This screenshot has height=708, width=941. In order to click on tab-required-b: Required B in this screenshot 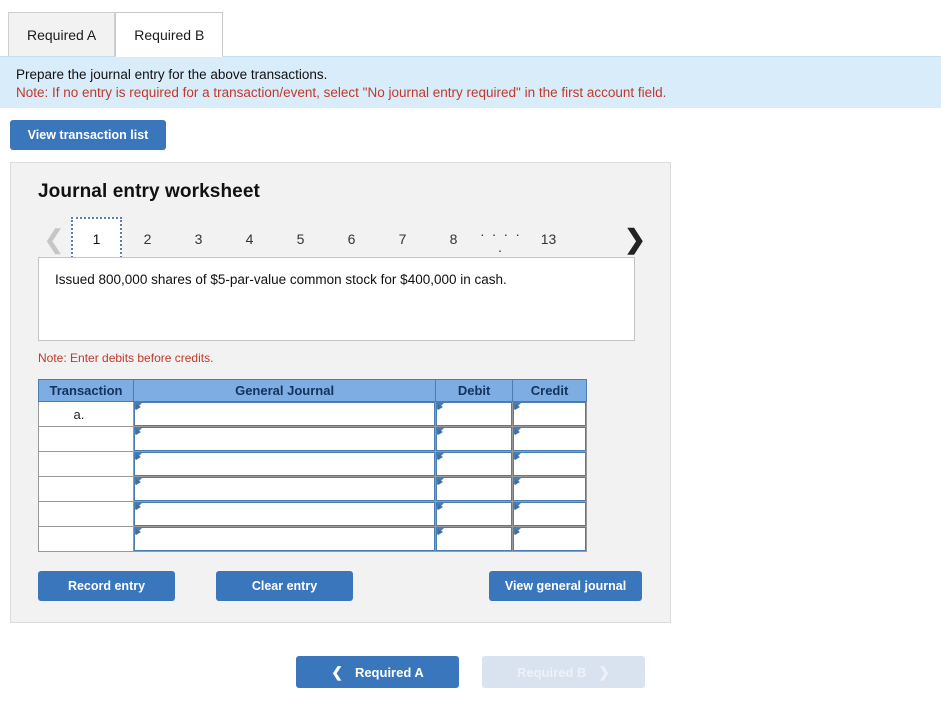, I will do `click(169, 34)`.